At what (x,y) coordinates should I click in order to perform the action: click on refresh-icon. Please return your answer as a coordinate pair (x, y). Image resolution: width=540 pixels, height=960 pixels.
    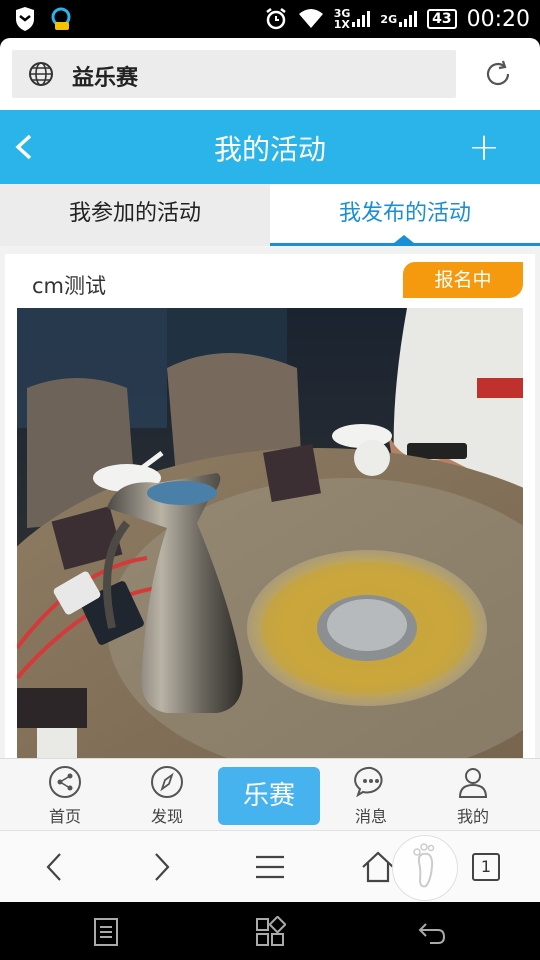
    Looking at the image, I should click on (498, 74).